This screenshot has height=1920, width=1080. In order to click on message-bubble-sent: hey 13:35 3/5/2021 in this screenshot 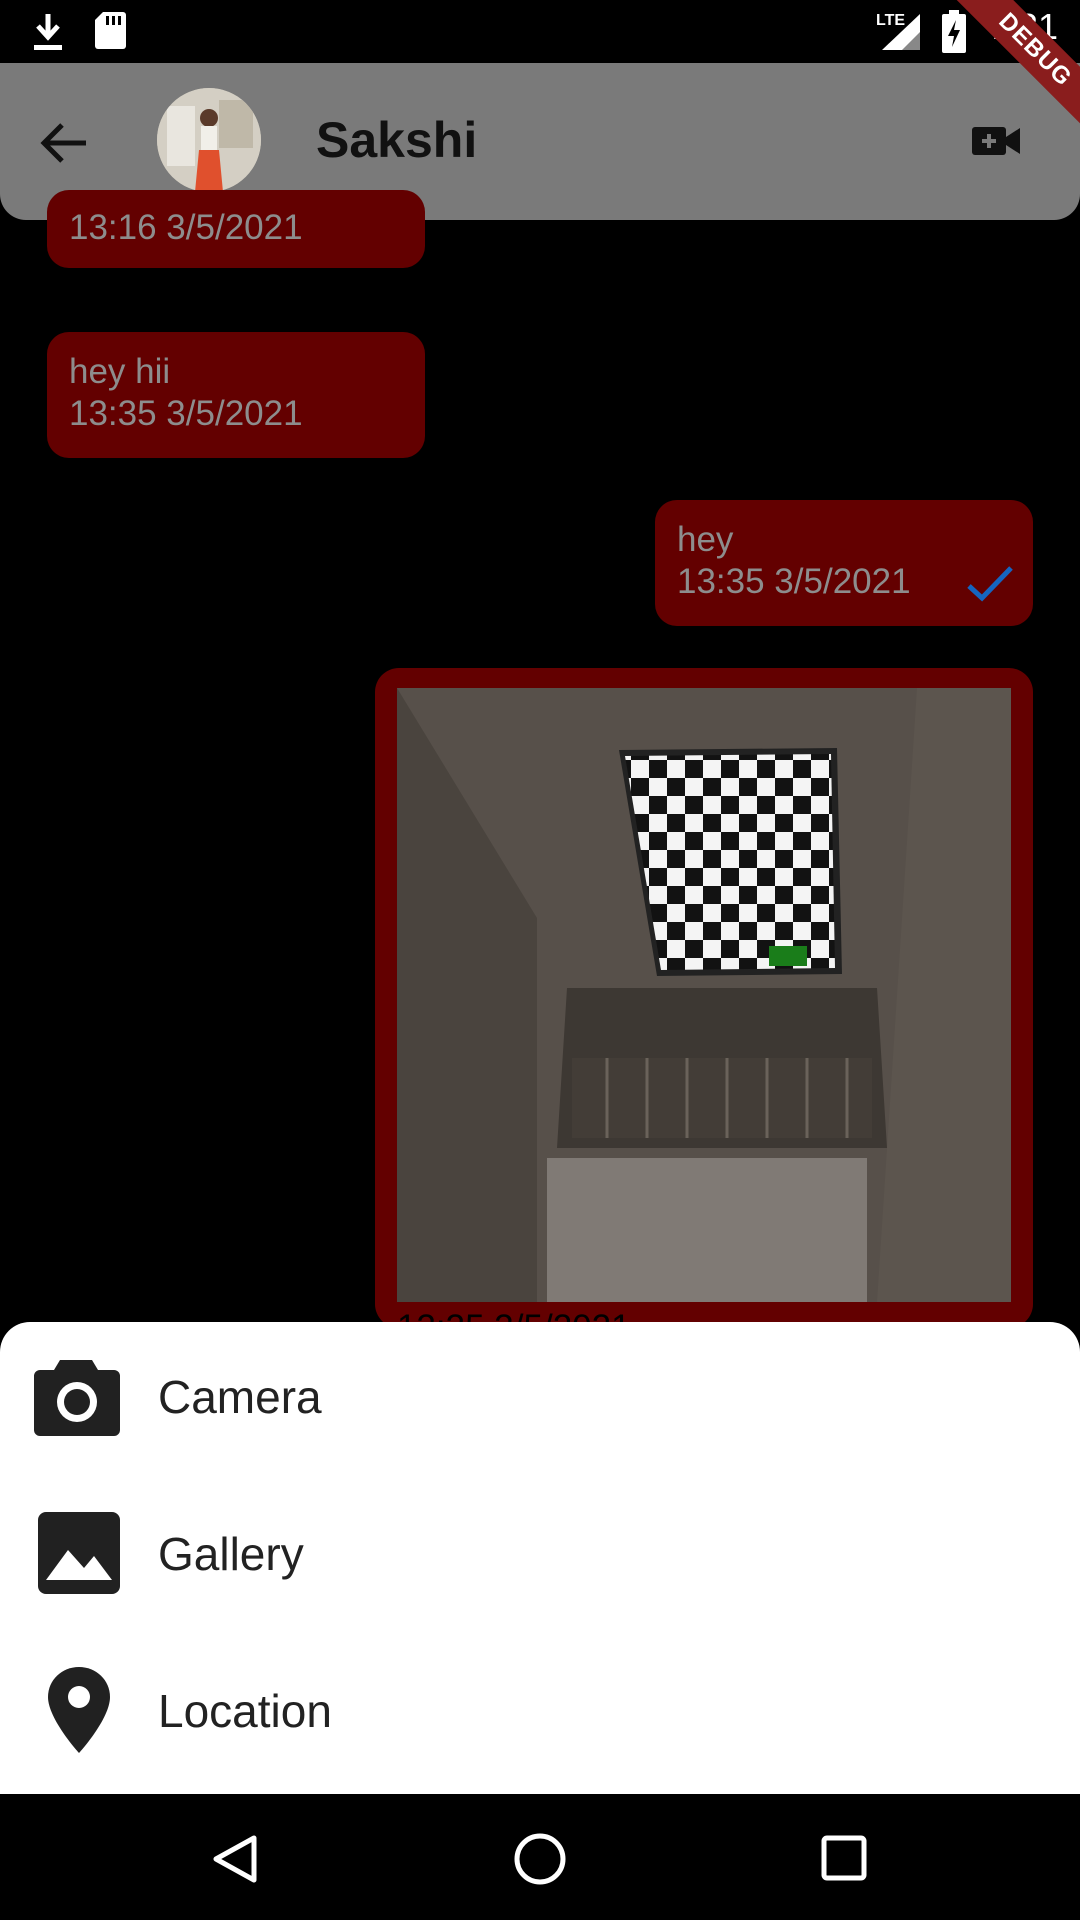, I will do `click(844, 563)`.